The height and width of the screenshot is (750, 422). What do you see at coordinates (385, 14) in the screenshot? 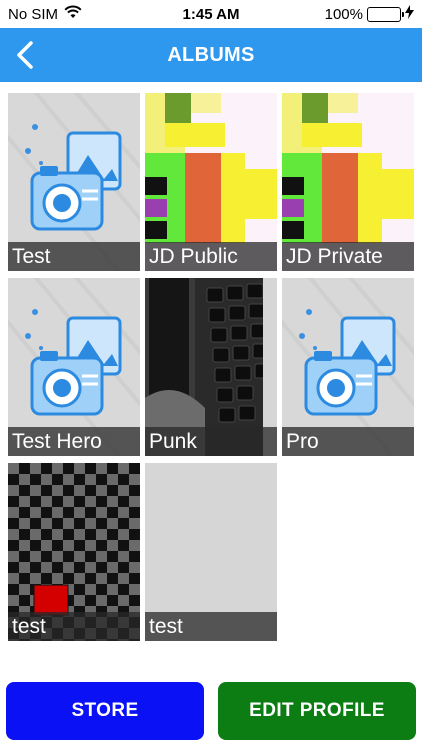
I see `battery-icon` at bounding box center [385, 14].